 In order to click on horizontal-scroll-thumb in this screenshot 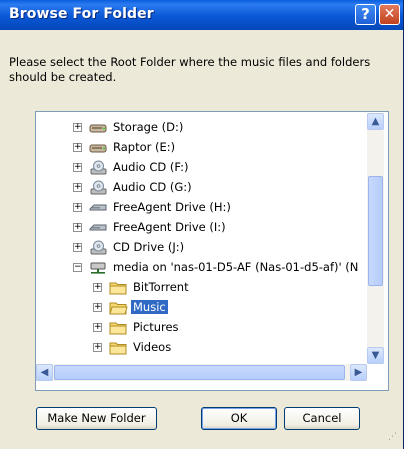, I will do `click(199, 372)`.